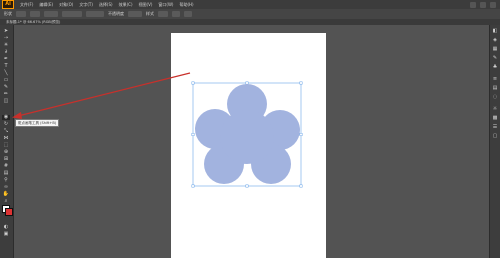 Image resolution: width=500 pixels, height=258 pixels. Describe the element at coordinates (6, 159) in the screenshot. I see `perspective-grid-tool-icon: ⊞` at that location.